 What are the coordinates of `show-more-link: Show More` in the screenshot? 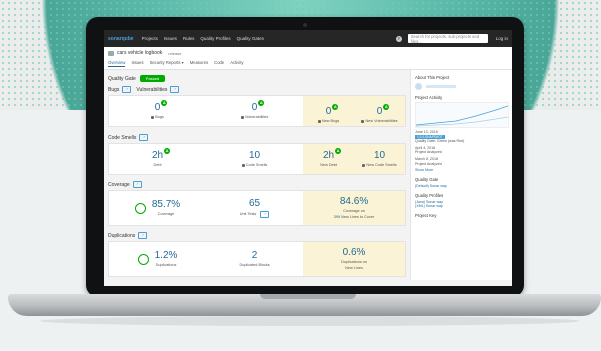 It's located at (461, 170).